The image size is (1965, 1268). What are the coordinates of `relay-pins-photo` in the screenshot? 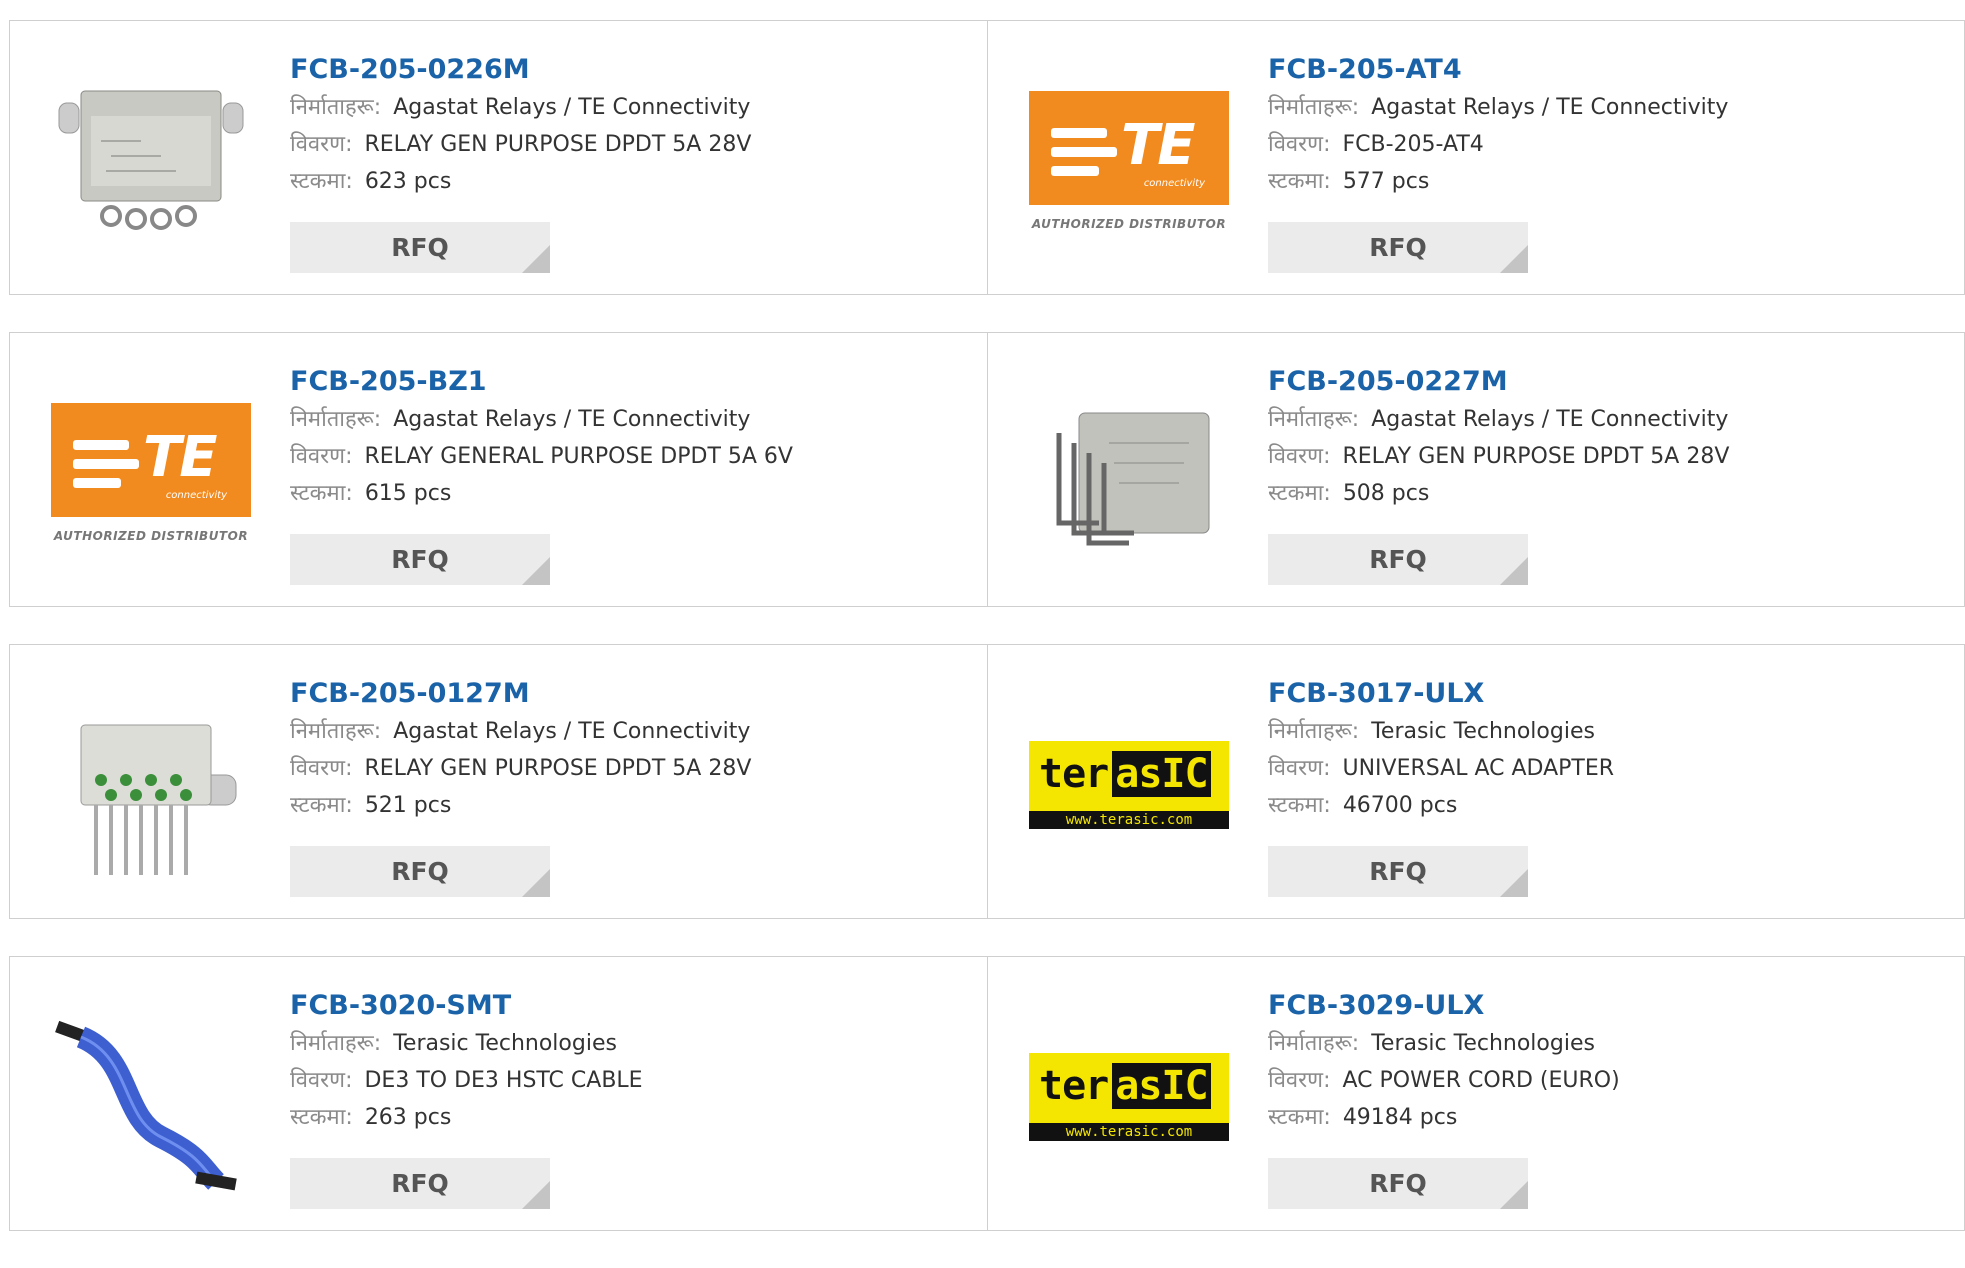 It's located at (158, 799).